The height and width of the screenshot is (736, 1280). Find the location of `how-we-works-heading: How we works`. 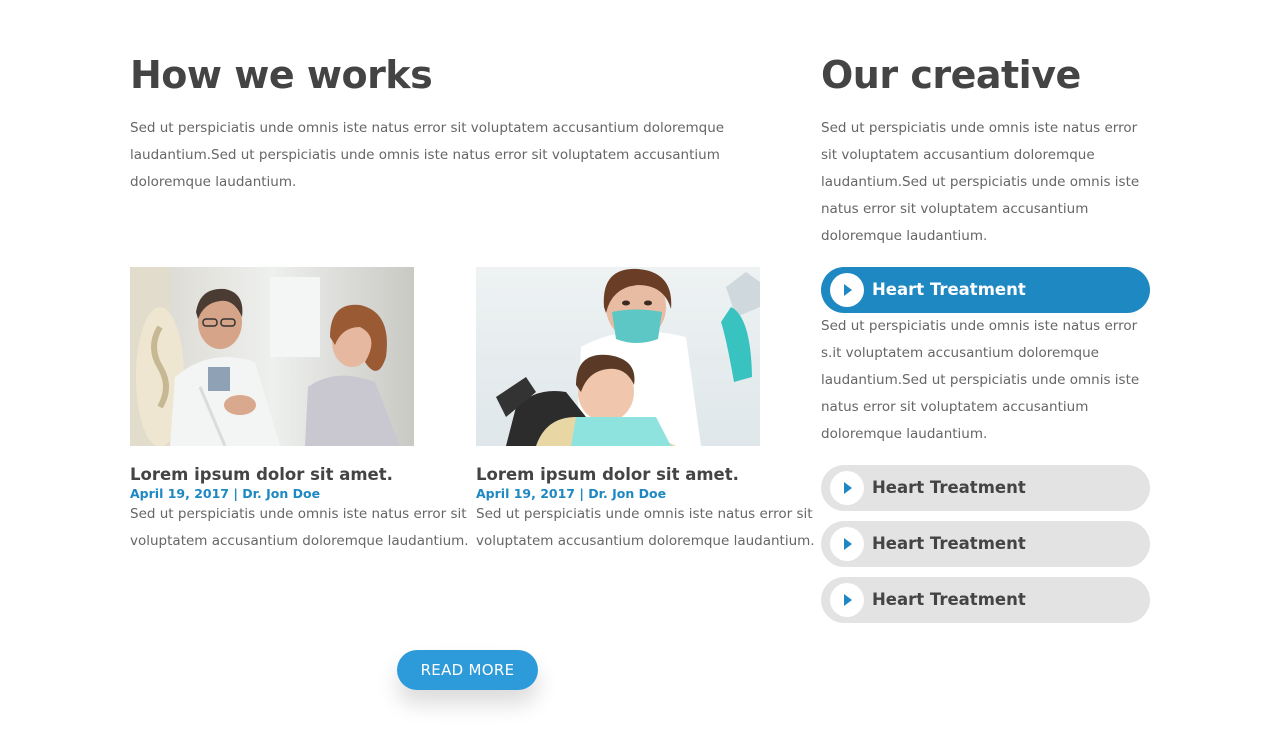

how-we-works-heading: How we works is located at coordinates (281, 75).